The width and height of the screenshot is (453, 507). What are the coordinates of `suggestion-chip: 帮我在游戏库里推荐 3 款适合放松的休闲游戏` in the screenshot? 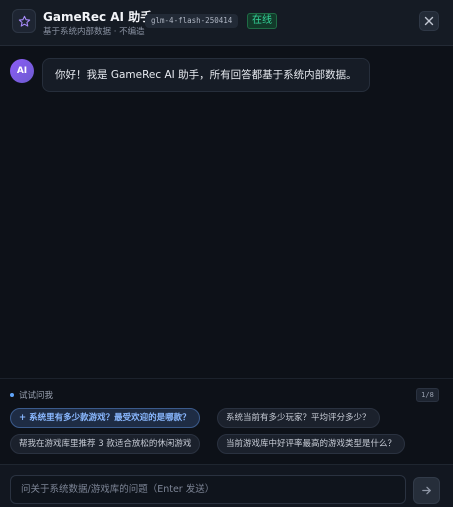 It's located at (105, 444).